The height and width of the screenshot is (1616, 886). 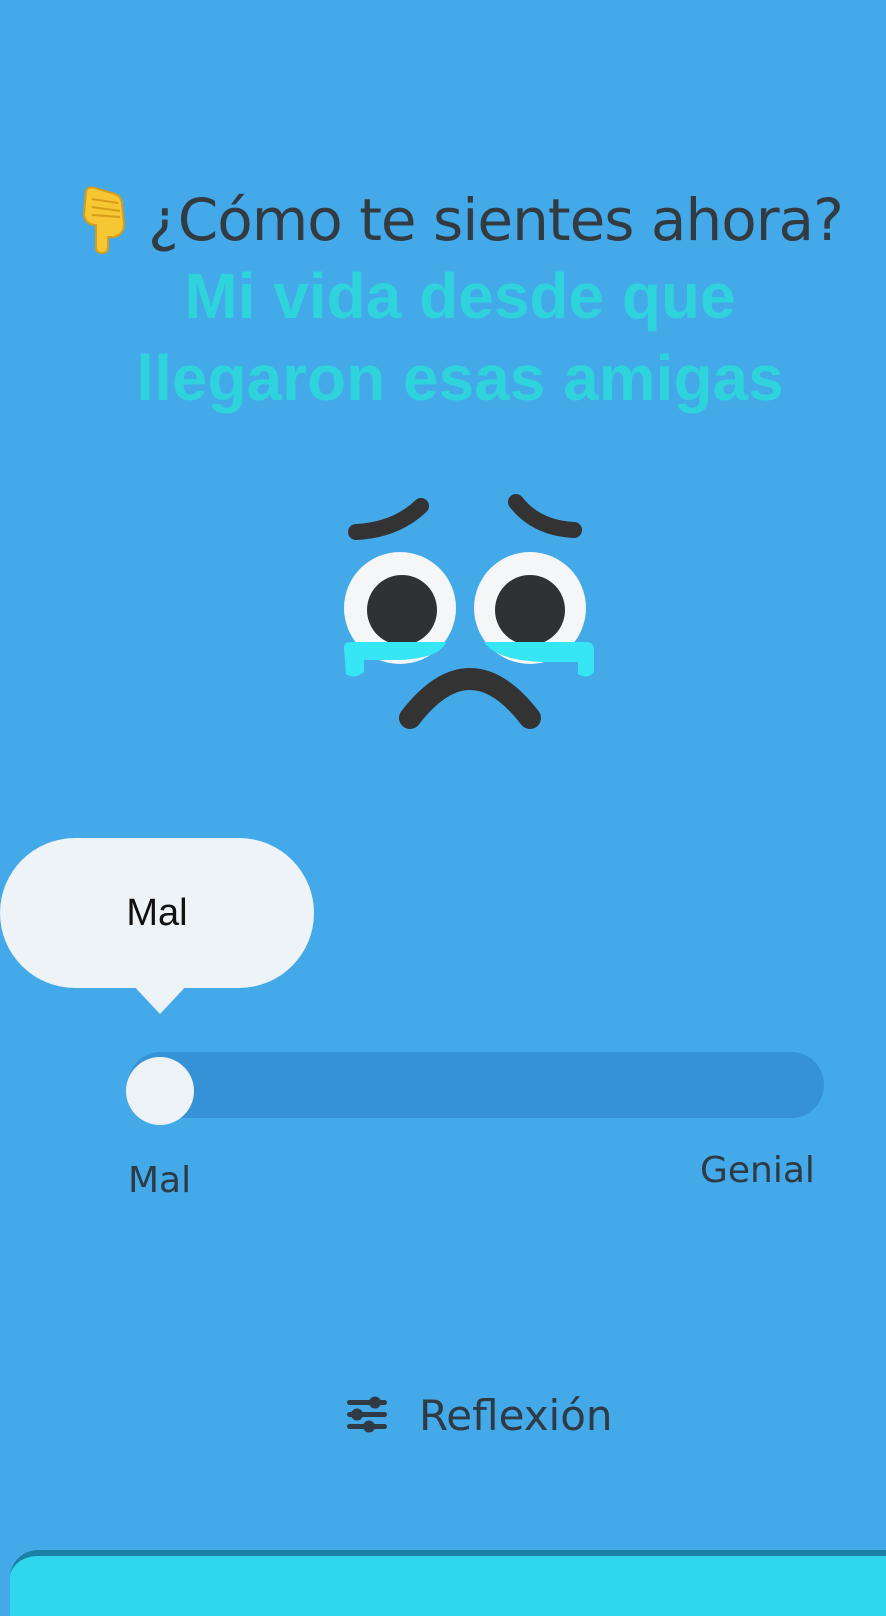 What do you see at coordinates (471, 615) in the screenshot?
I see `crying-sad-face-icon` at bounding box center [471, 615].